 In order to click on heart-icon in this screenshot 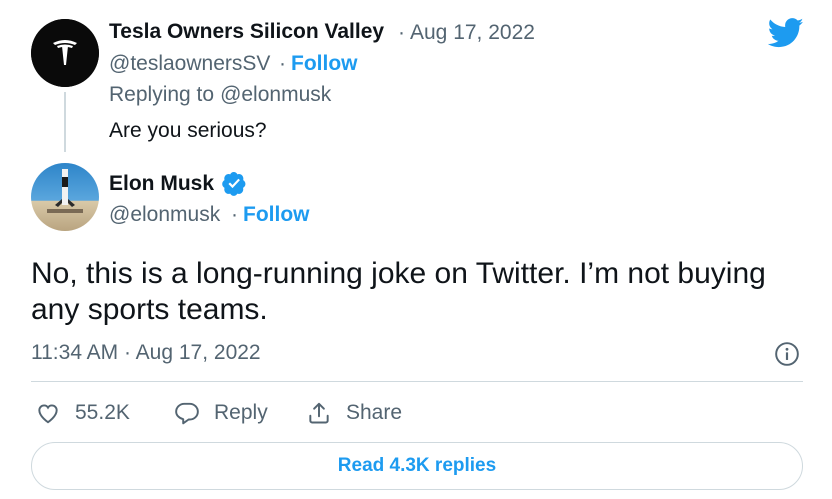, I will do `click(48, 414)`.